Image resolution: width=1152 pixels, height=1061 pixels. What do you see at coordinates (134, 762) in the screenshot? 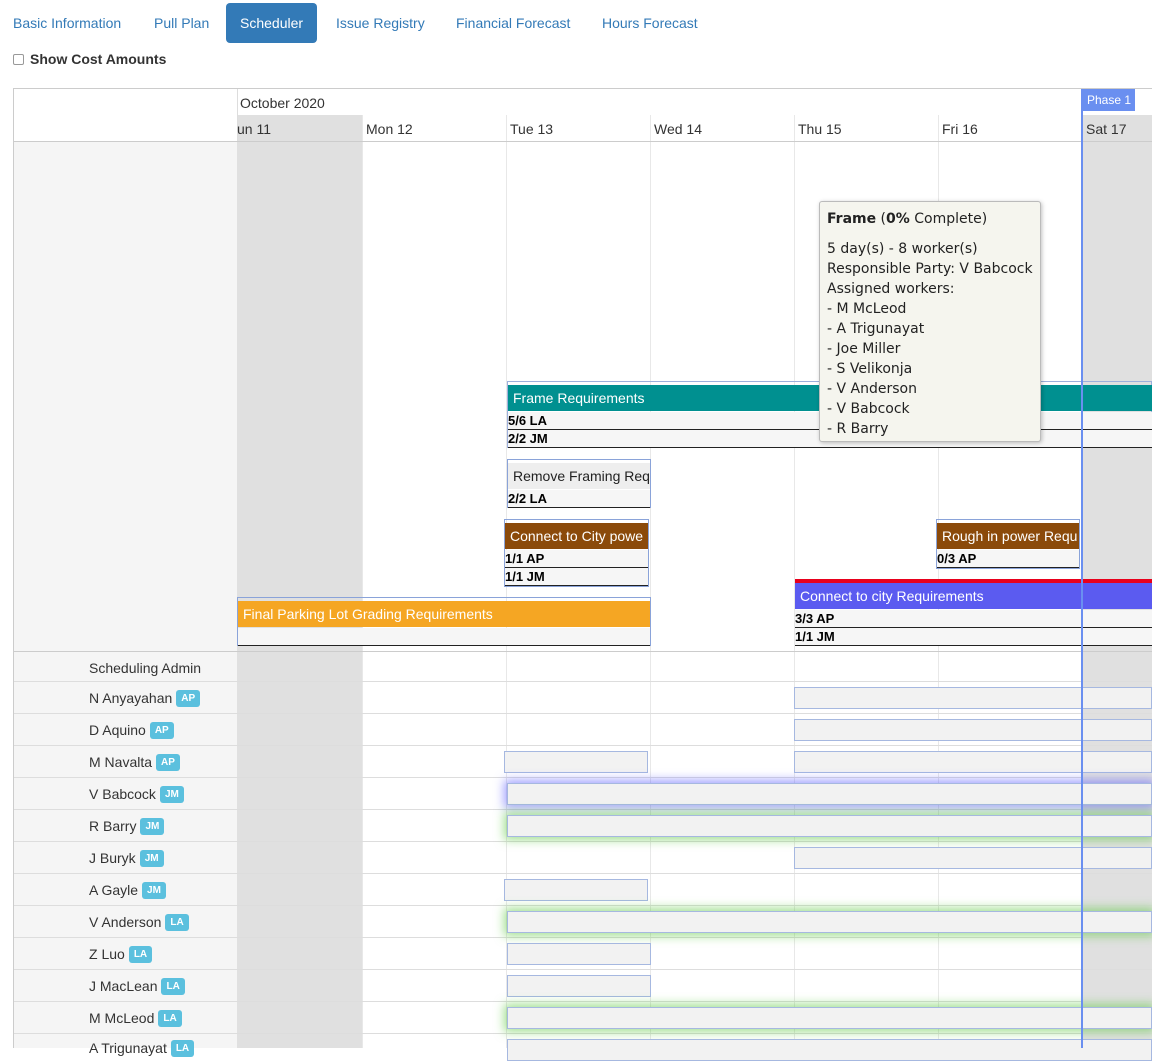
I see `worker-name: M Navalta AP` at bounding box center [134, 762].